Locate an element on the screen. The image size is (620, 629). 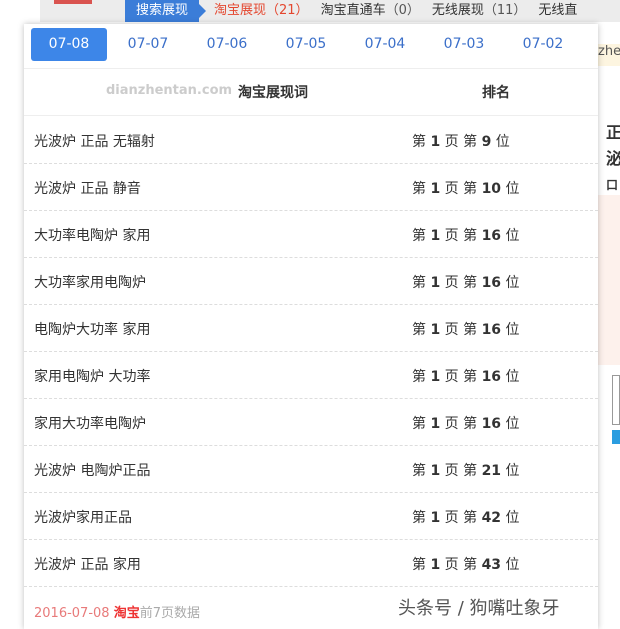
breadcrumb-wireless: 无线展现（11） is located at coordinates (479, 11).